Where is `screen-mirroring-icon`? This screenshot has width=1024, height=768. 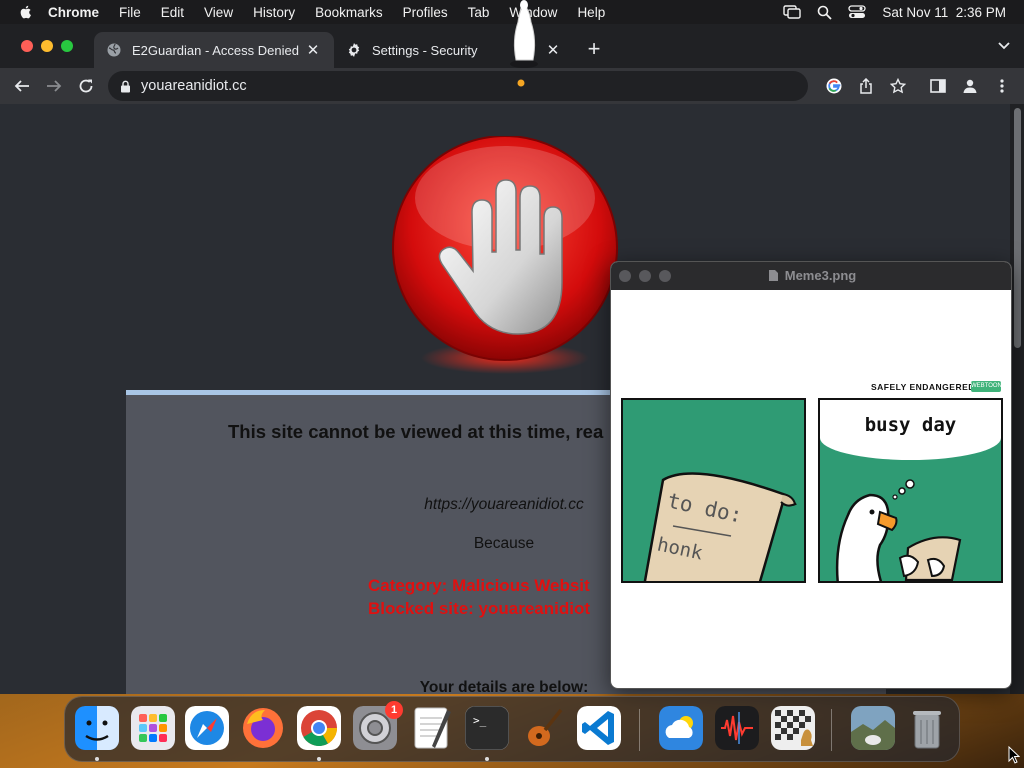 screen-mirroring-icon is located at coordinates (792, 12).